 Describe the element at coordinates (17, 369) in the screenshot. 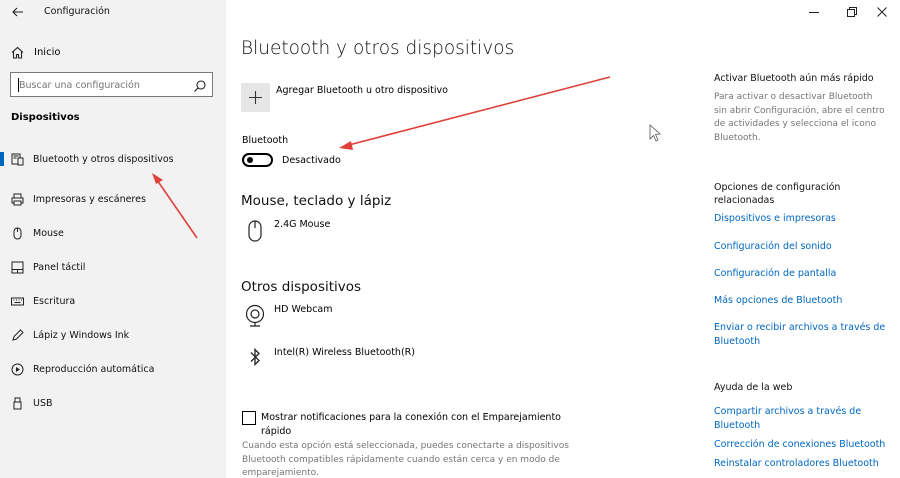

I see `autoplay-icon` at that location.